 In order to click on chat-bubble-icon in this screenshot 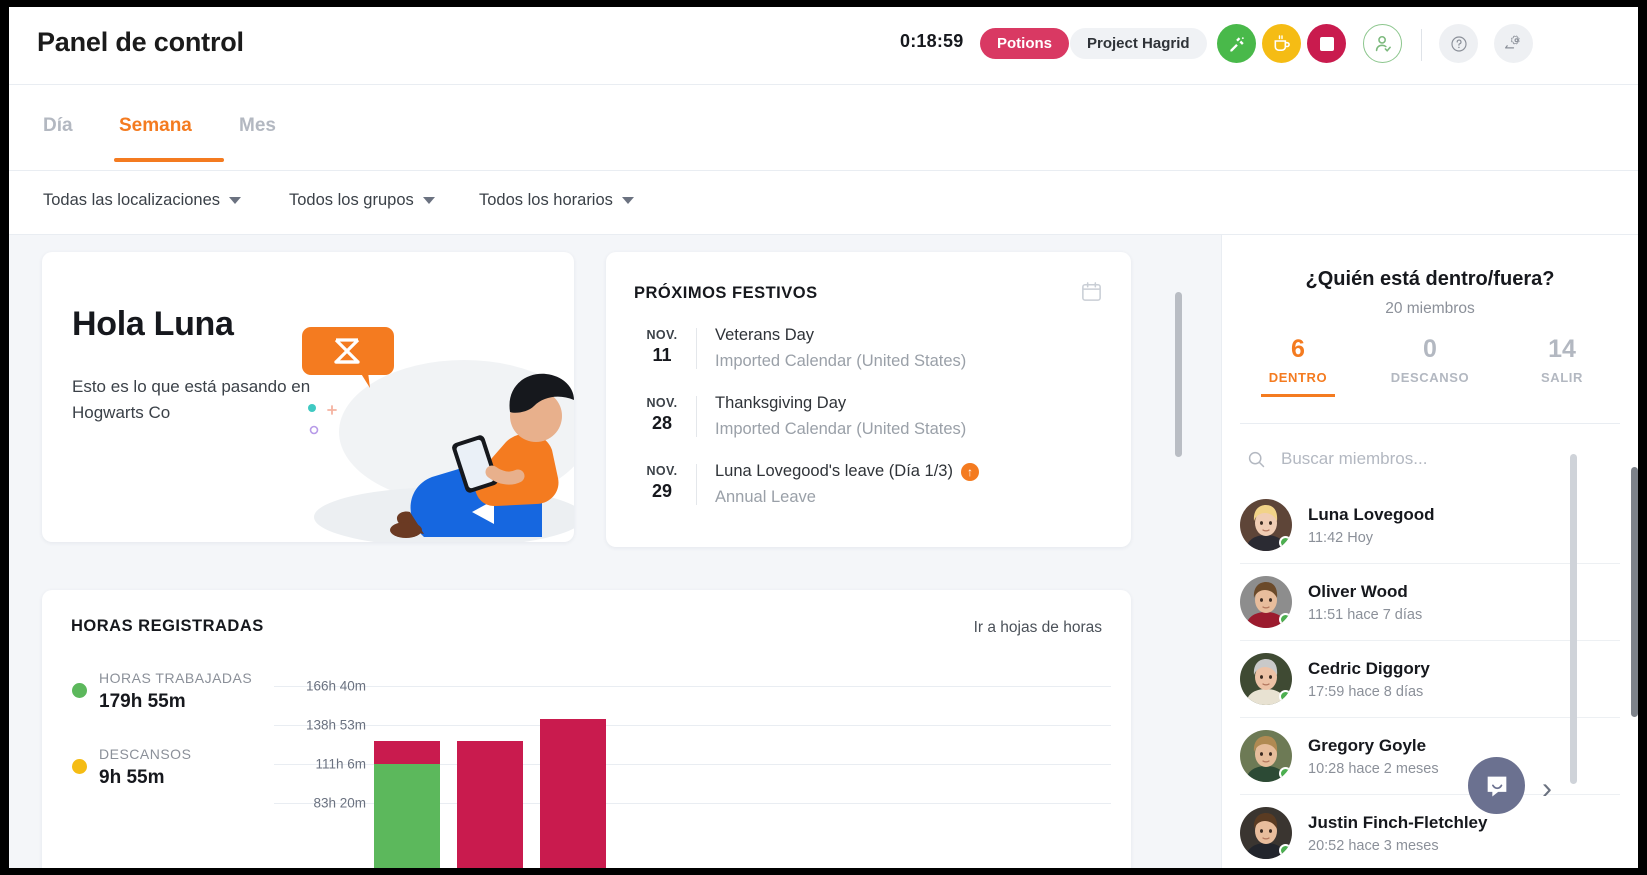, I will do `click(1496, 786)`.